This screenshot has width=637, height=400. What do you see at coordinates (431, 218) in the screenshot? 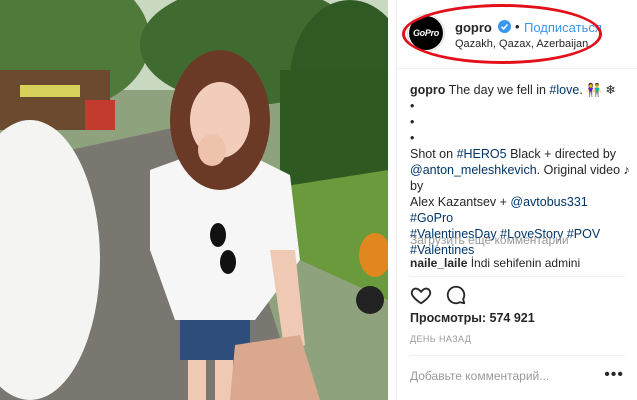
I see `hashtag-gopro: #GoPro` at bounding box center [431, 218].